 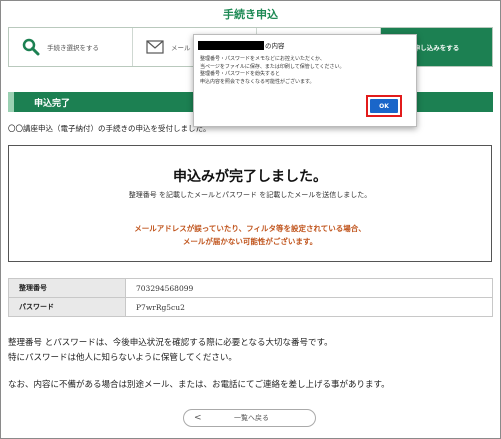 I want to click on chevron-left-icon: <, so click(x=198, y=418).